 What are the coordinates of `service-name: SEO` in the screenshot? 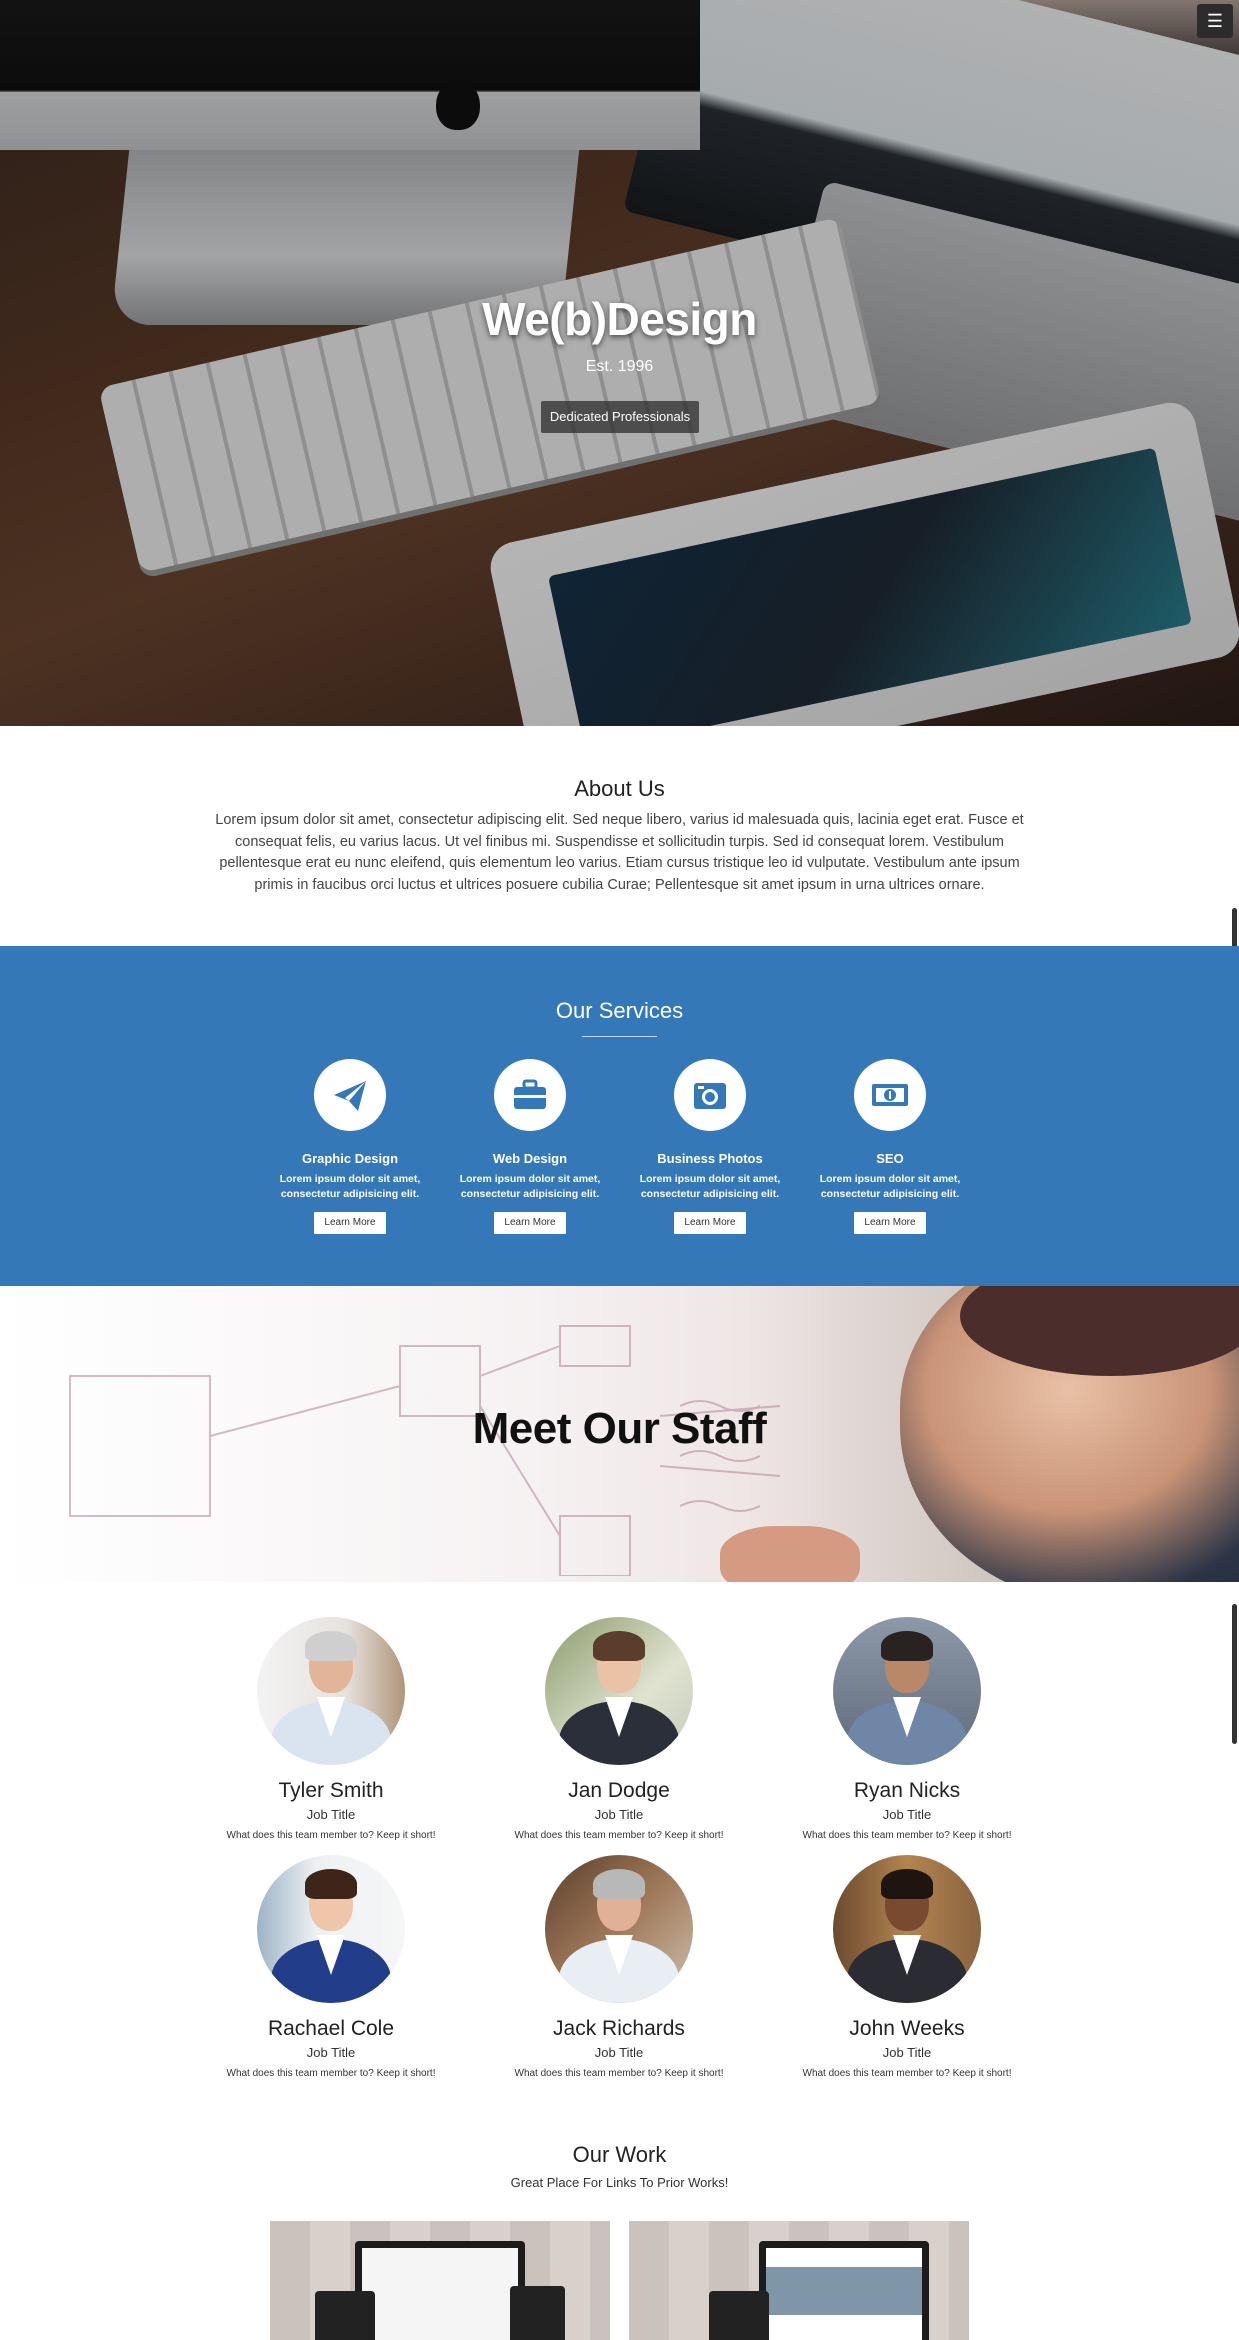 It's located at (890, 1158).